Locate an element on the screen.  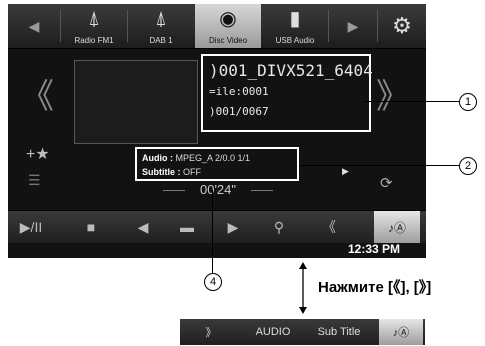
wrench-icon: ⚙ is located at coordinates (402, 25).